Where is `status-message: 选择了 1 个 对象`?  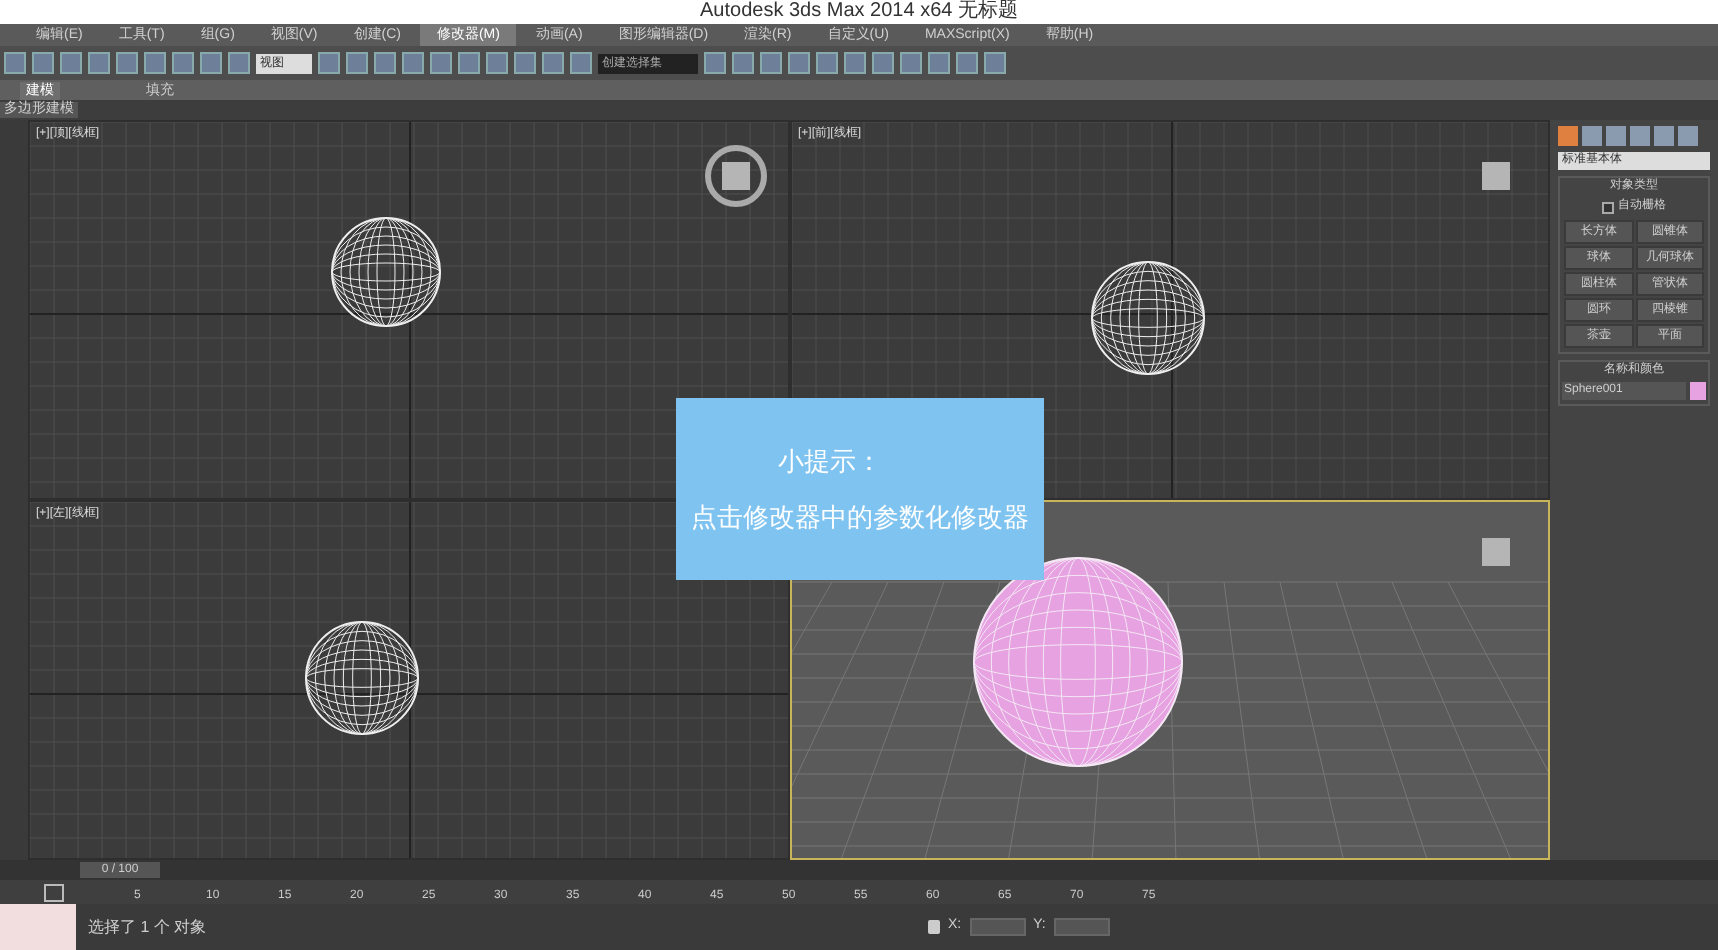
status-message: 选择了 1 个 对象 is located at coordinates (148, 927).